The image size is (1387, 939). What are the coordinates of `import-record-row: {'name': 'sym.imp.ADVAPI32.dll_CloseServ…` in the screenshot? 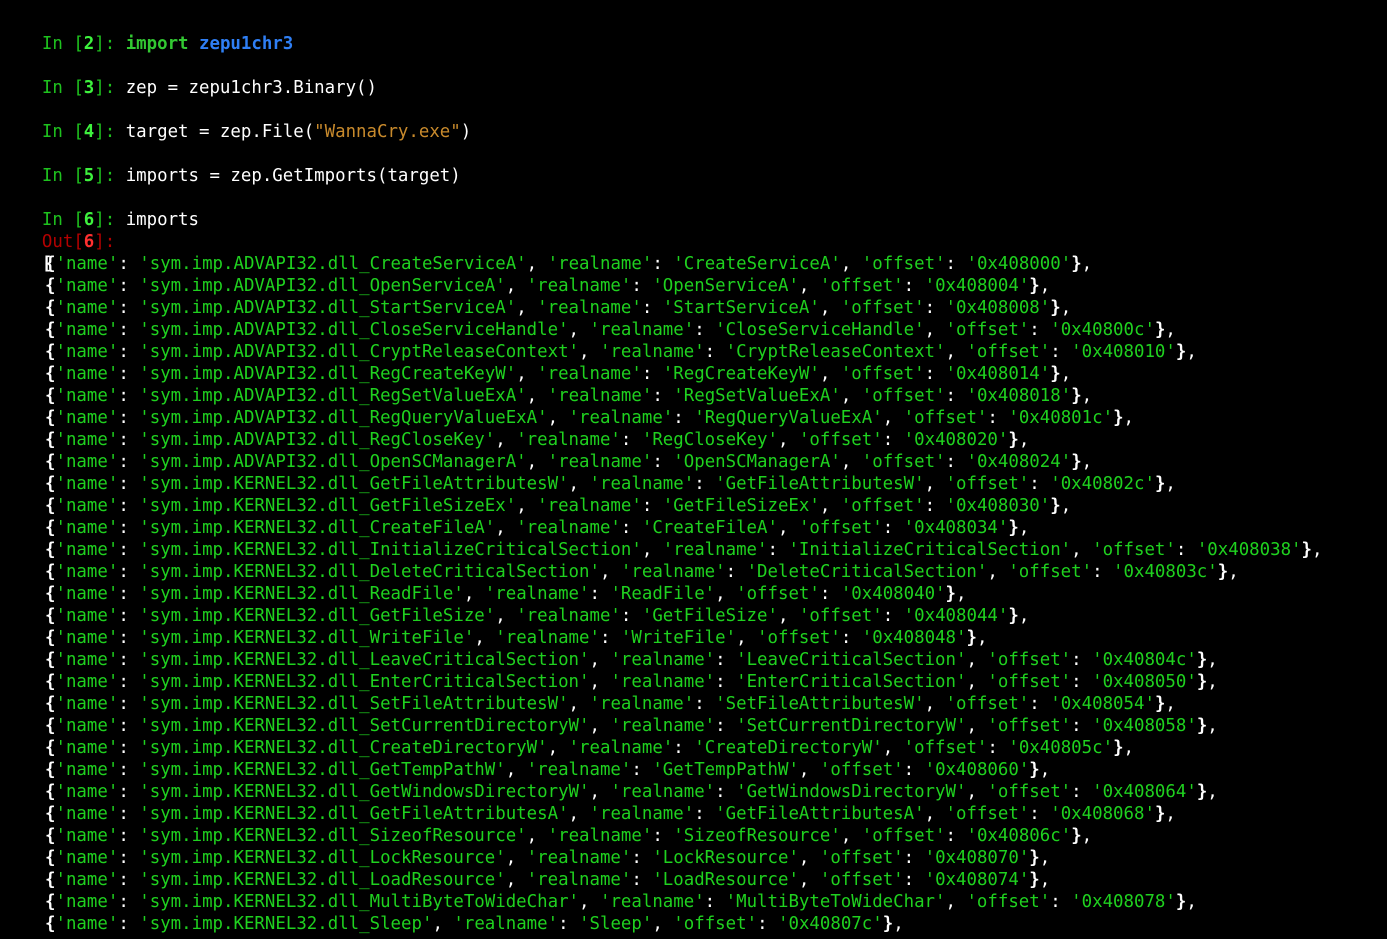 It's located at (610, 330).